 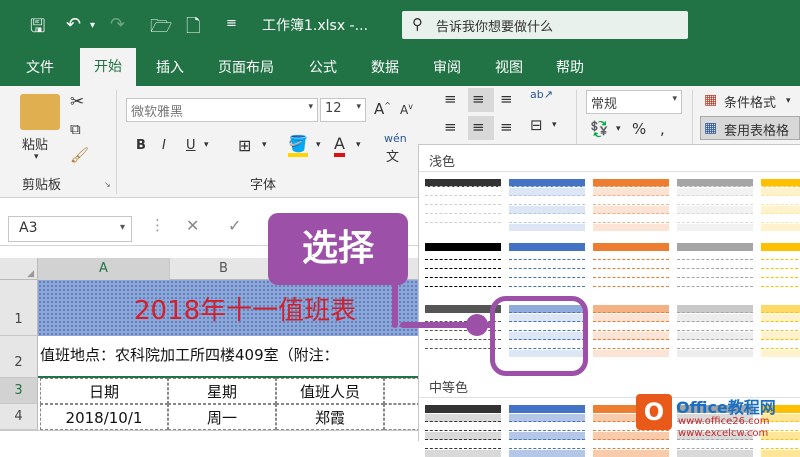 I want to click on header-cell-staff: 值班人员, so click(x=330, y=391).